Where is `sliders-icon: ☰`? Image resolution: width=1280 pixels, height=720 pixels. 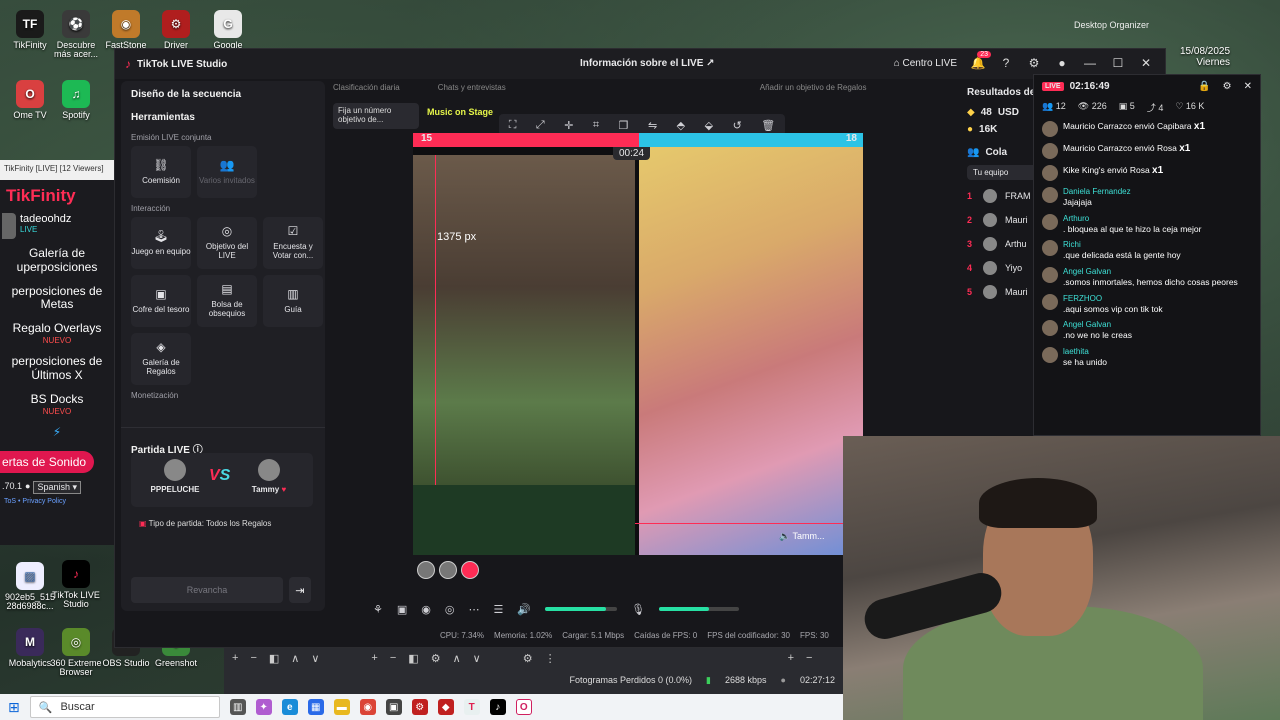
sliders-icon: ☰ is located at coordinates (499, 609).